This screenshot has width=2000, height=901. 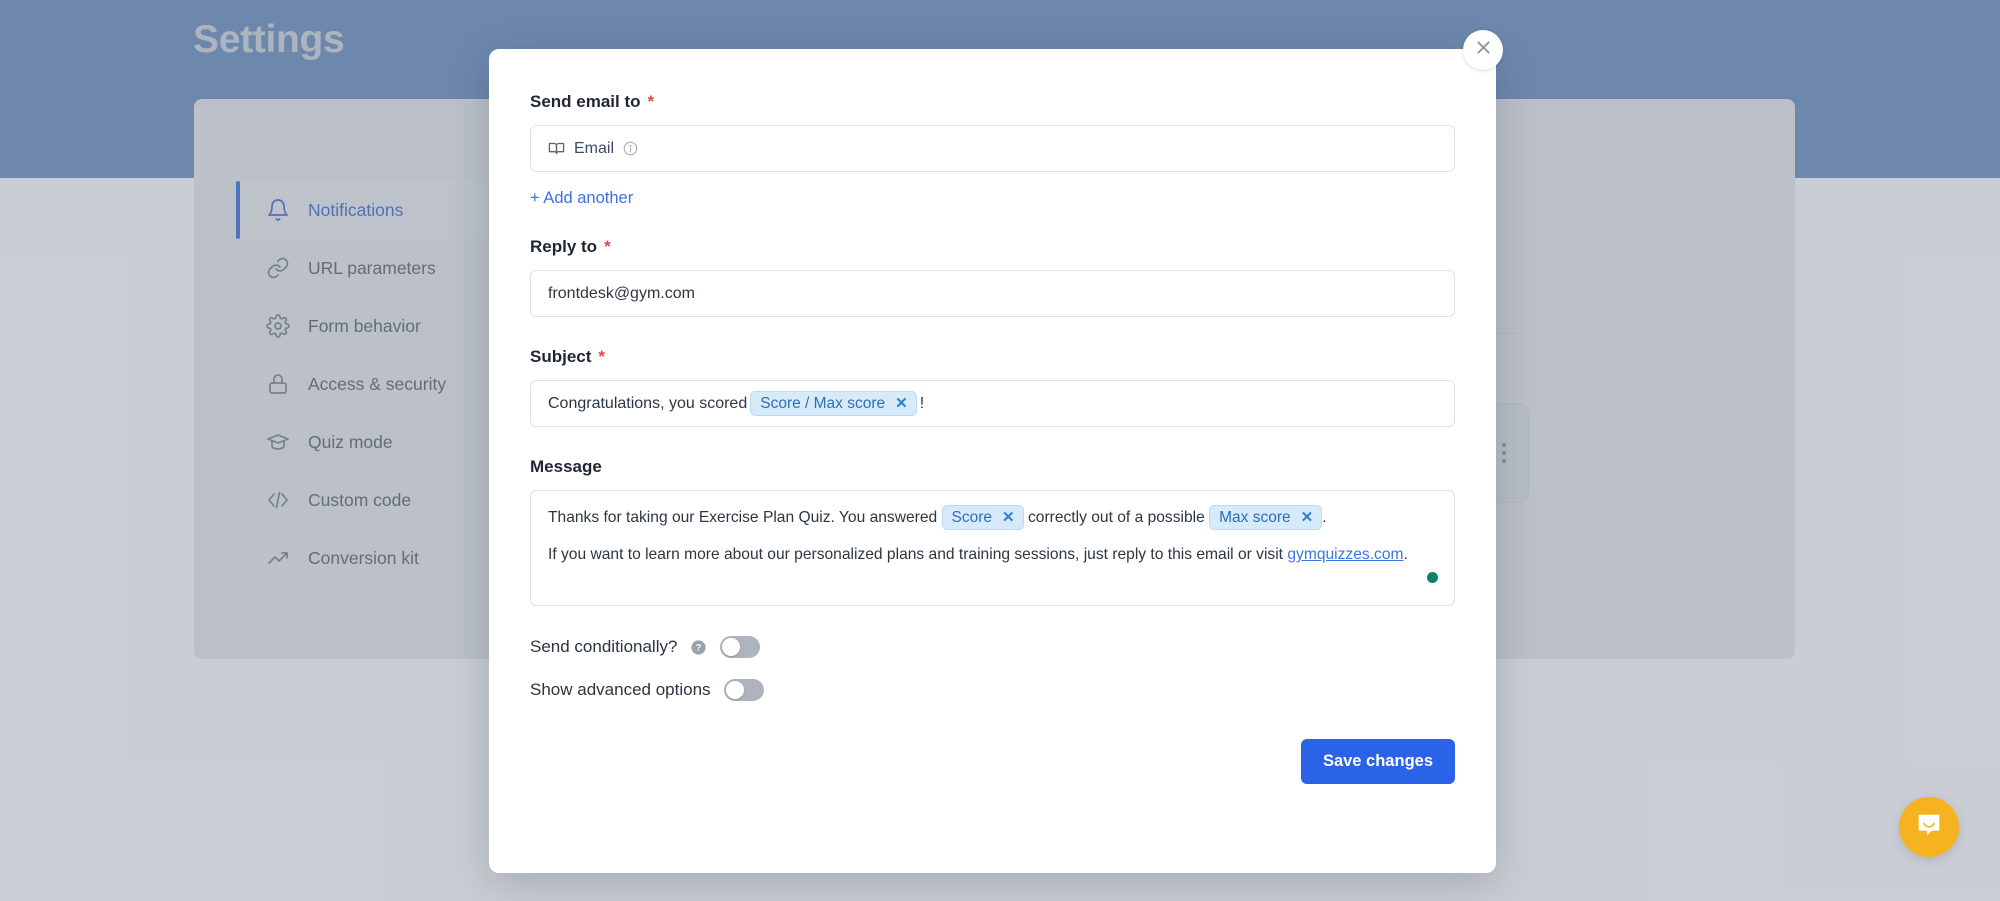 What do you see at coordinates (992, 148) in the screenshot?
I see `send-email-to-input: Email` at bounding box center [992, 148].